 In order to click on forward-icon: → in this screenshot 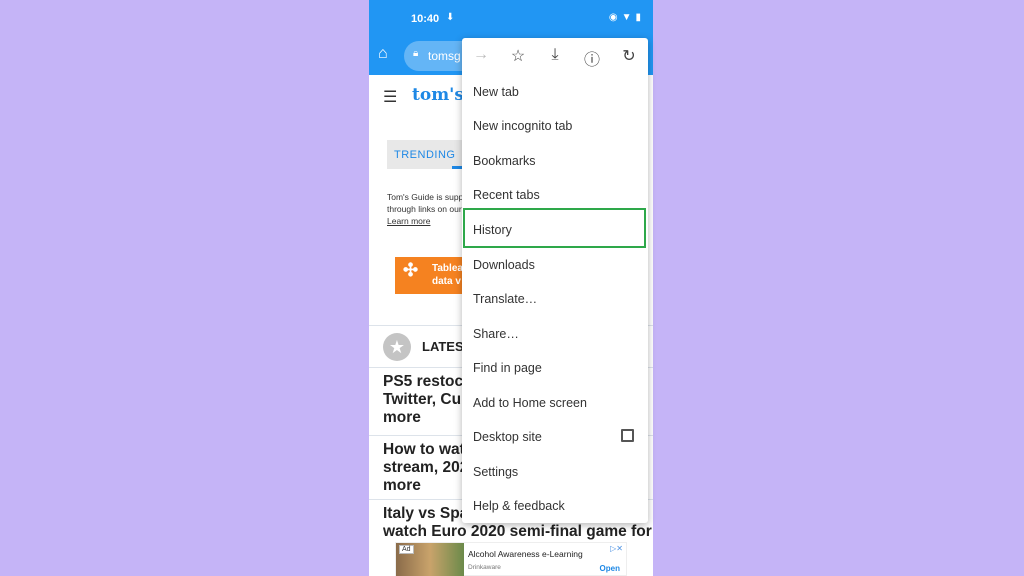, I will do `click(481, 55)`.